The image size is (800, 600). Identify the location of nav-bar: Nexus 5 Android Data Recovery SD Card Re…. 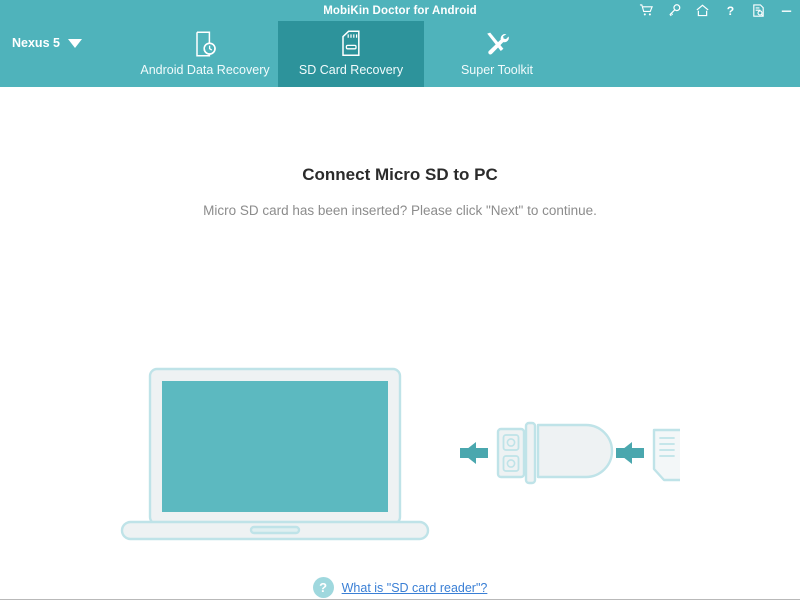
(400, 54).